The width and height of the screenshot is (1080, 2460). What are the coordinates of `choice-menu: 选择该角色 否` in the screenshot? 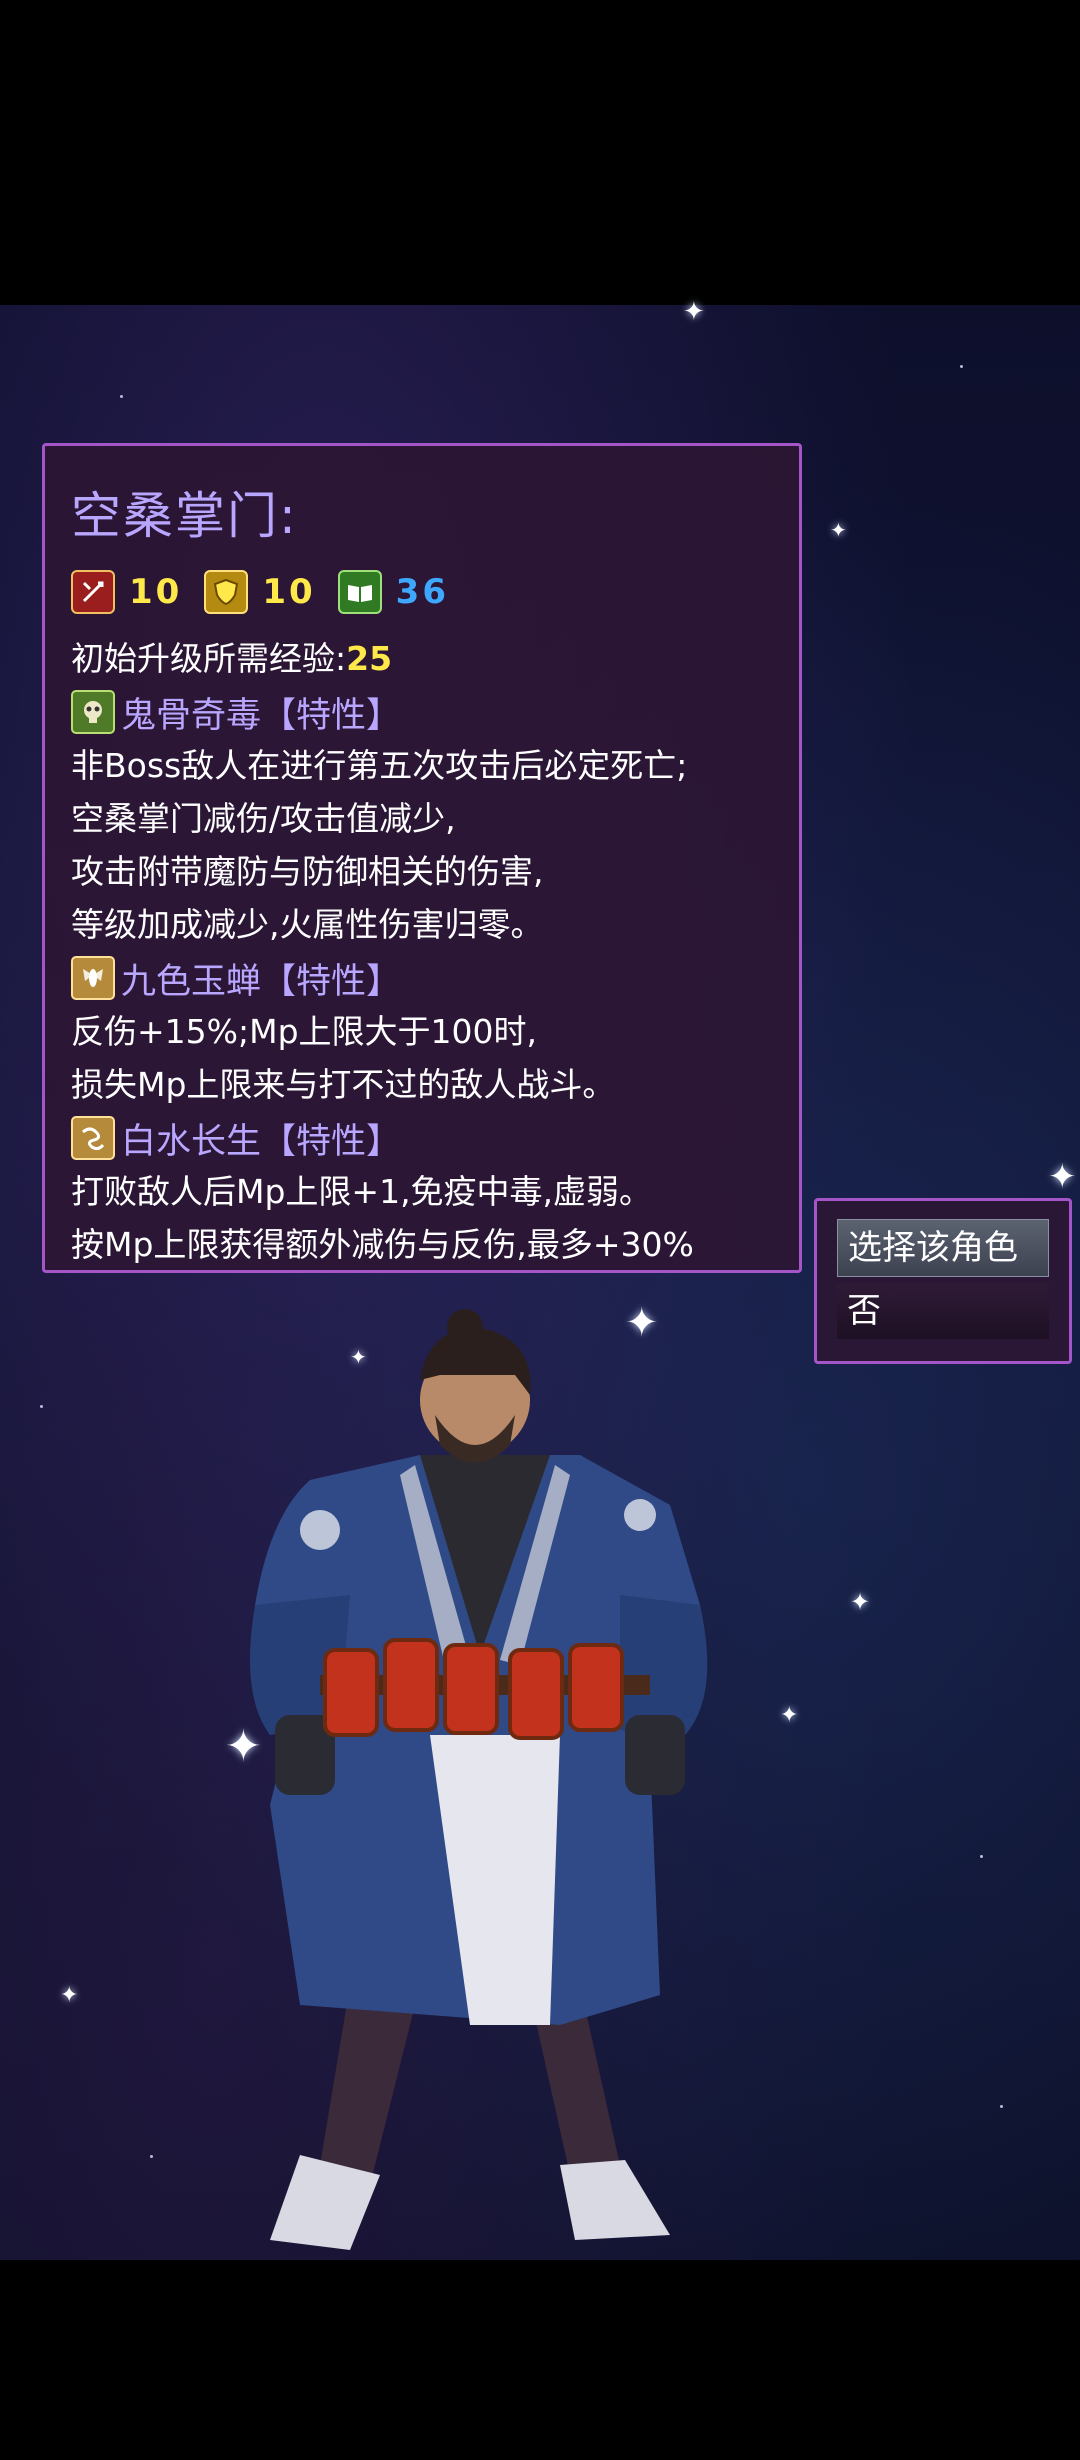 It's located at (943, 1281).